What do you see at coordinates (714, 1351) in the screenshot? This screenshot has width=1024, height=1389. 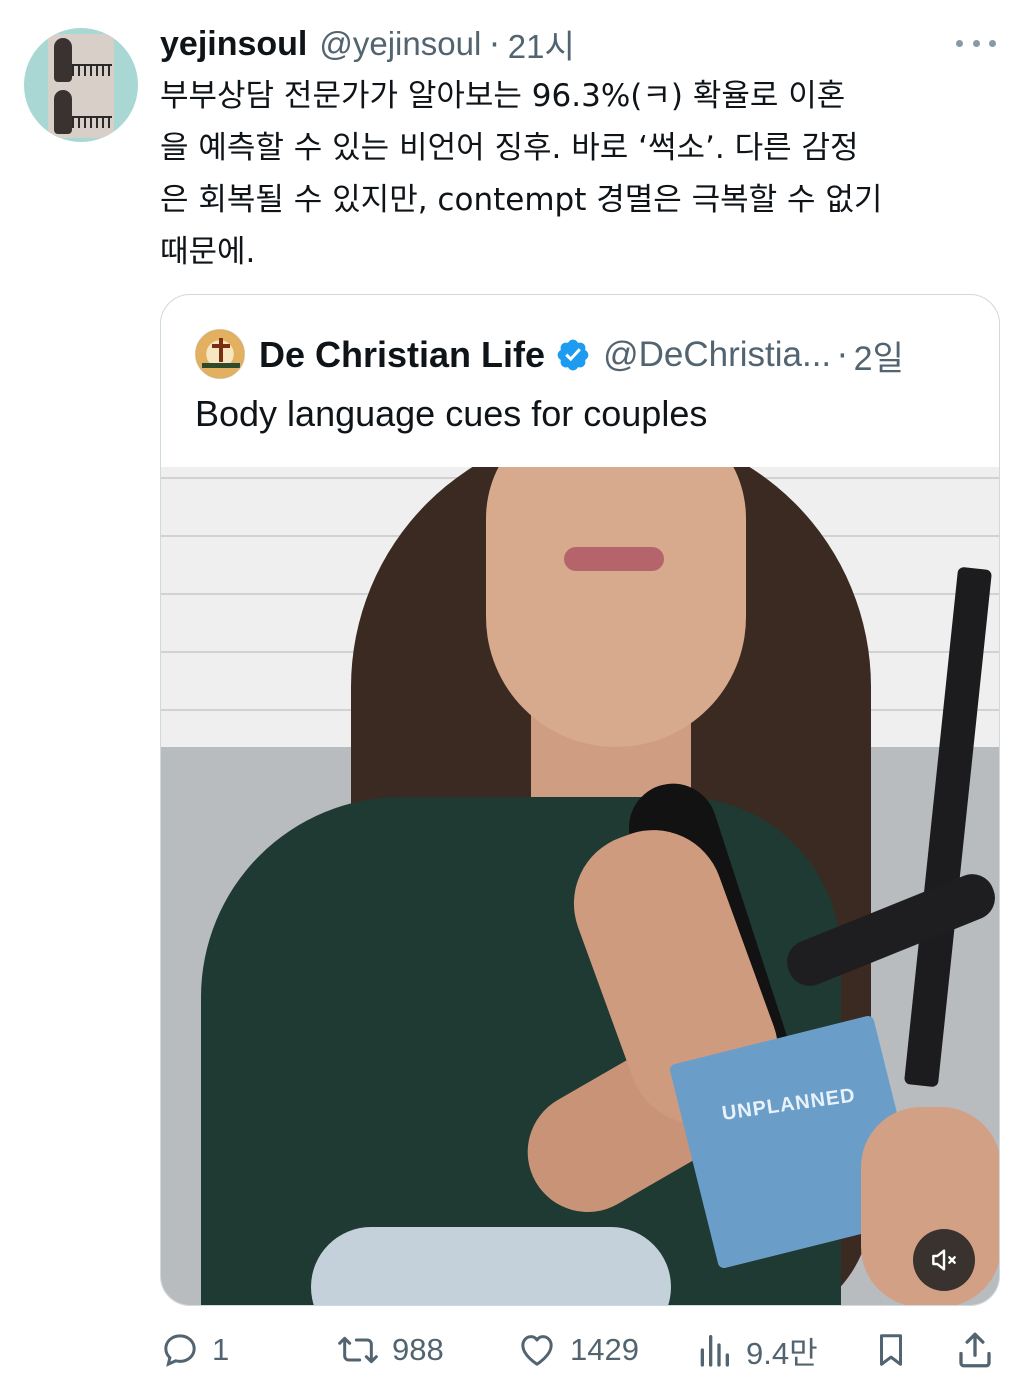 I see `views-icon` at bounding box center [714, 1351].